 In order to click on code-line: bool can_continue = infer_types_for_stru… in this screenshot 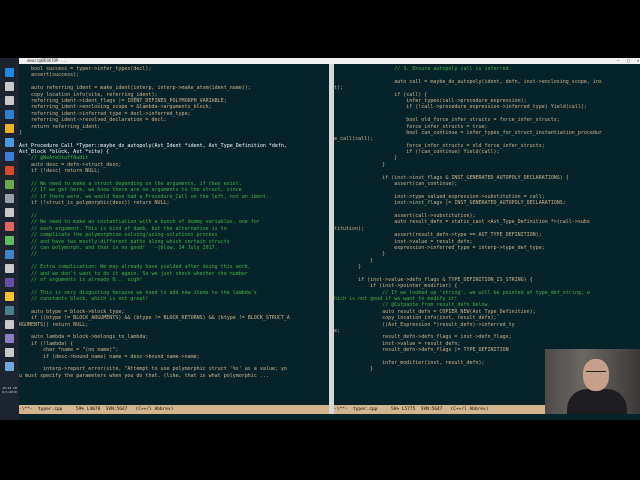, I will do `click(468, 132)`.